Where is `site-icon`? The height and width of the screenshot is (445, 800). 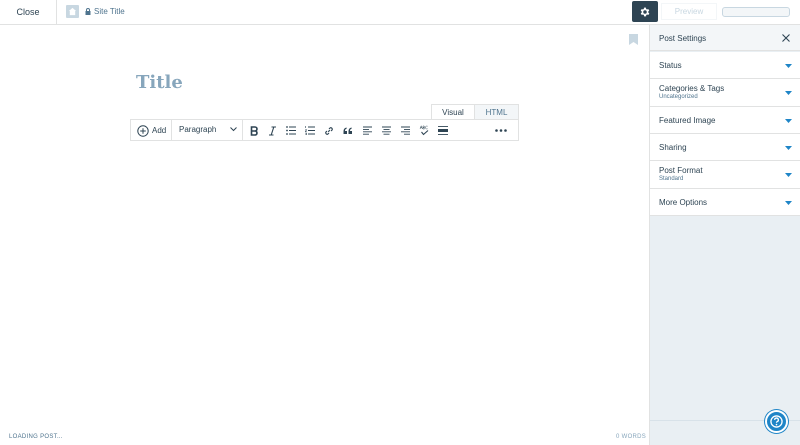 site-icon is located at coordinates (72, 11).